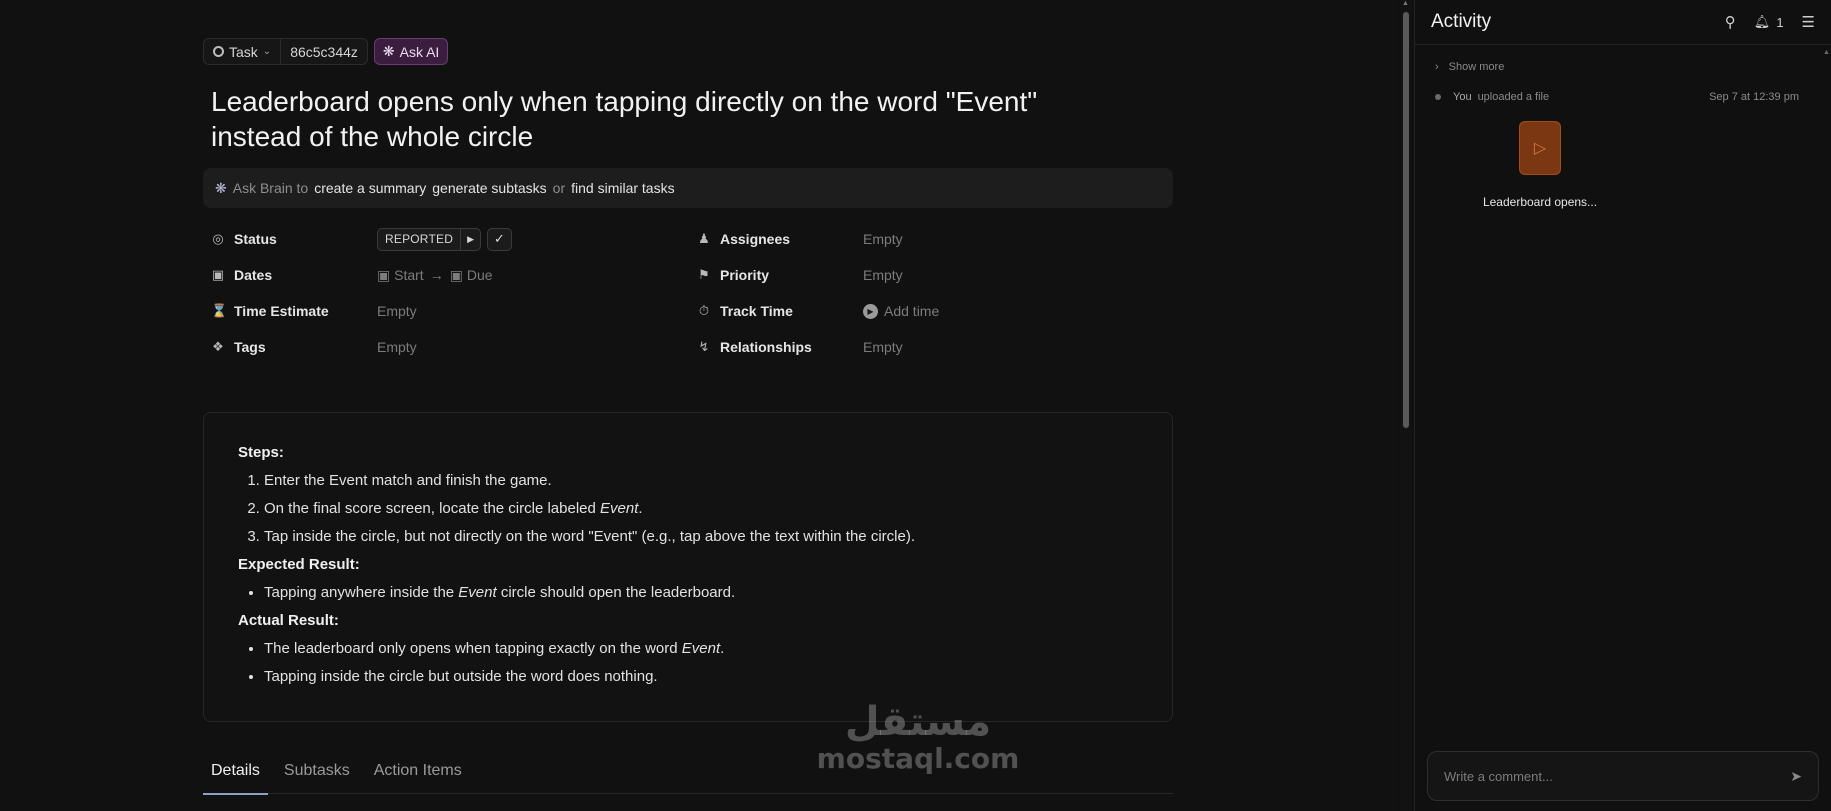  I want to click on tags-label: Tags, so click(250, 347).